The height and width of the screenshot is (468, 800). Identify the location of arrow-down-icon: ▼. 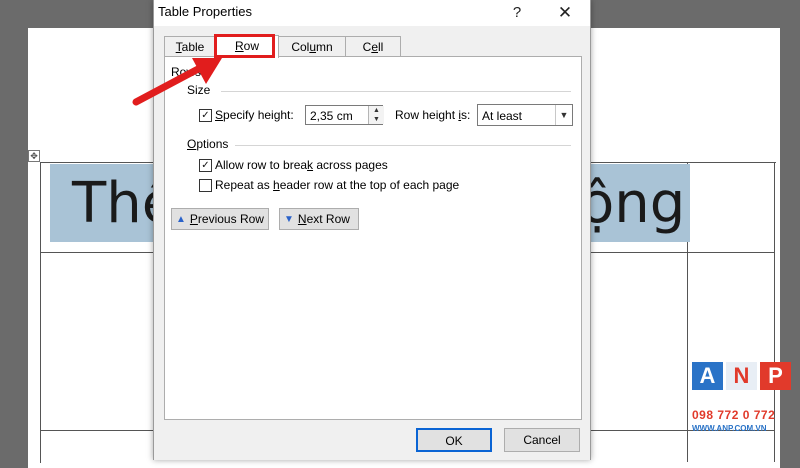
(289, 219).